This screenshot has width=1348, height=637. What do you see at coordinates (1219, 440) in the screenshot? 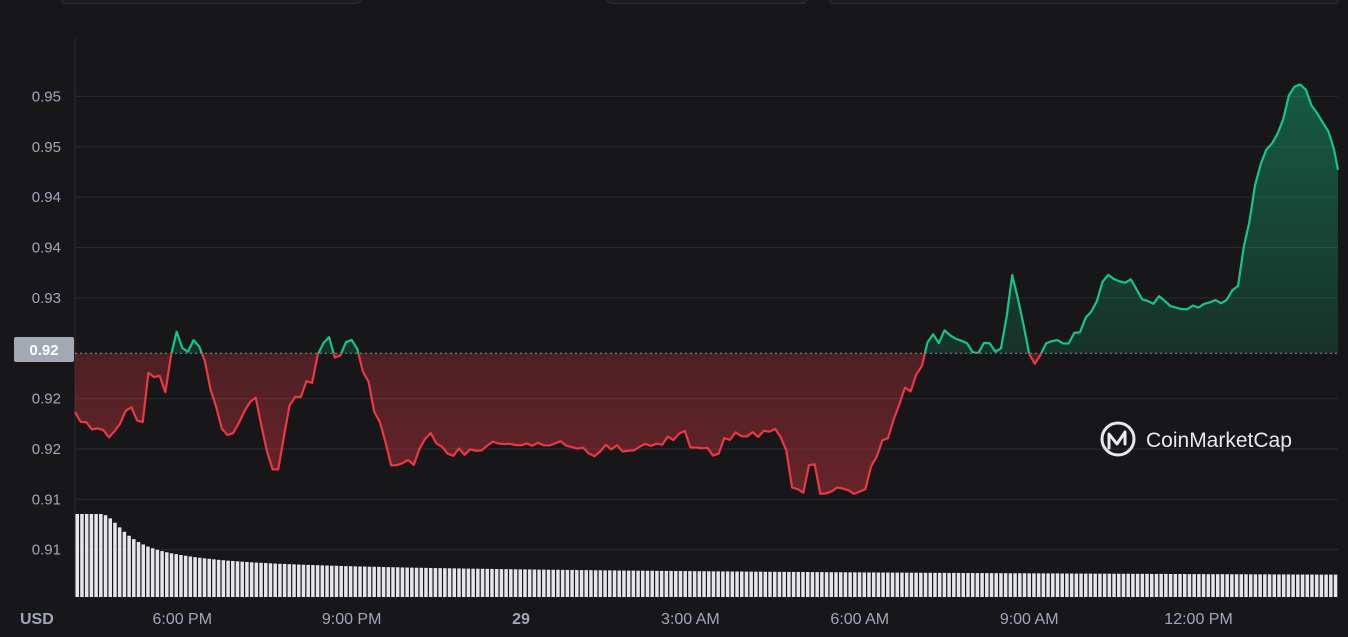
I see `watermark-text: CoinMarketCap` at bounding box center [1219, 440].